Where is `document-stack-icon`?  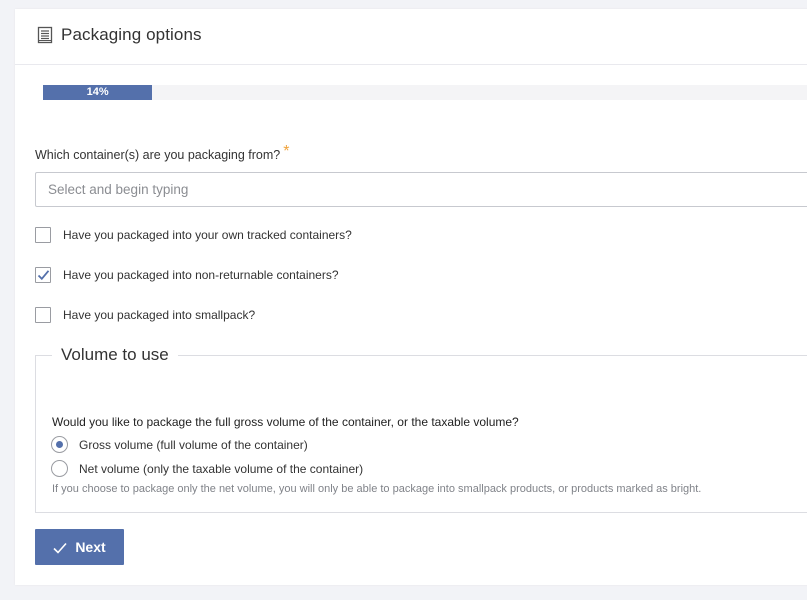
document-stack-icon is located at coordinates (45, 35).